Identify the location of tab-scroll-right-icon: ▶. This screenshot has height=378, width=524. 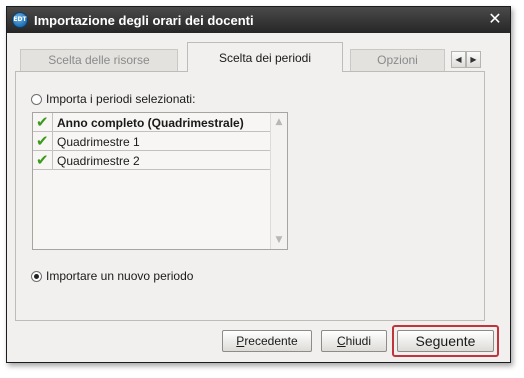
(473, 59).